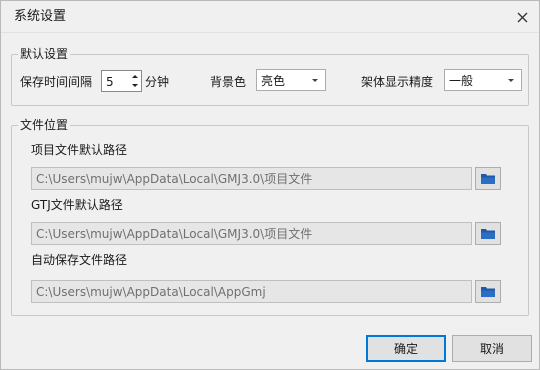  What do you see at coordinates (228, 82) in the screenshot?
I see `background-color-label: 背景色` at bounding box center [228, 82].